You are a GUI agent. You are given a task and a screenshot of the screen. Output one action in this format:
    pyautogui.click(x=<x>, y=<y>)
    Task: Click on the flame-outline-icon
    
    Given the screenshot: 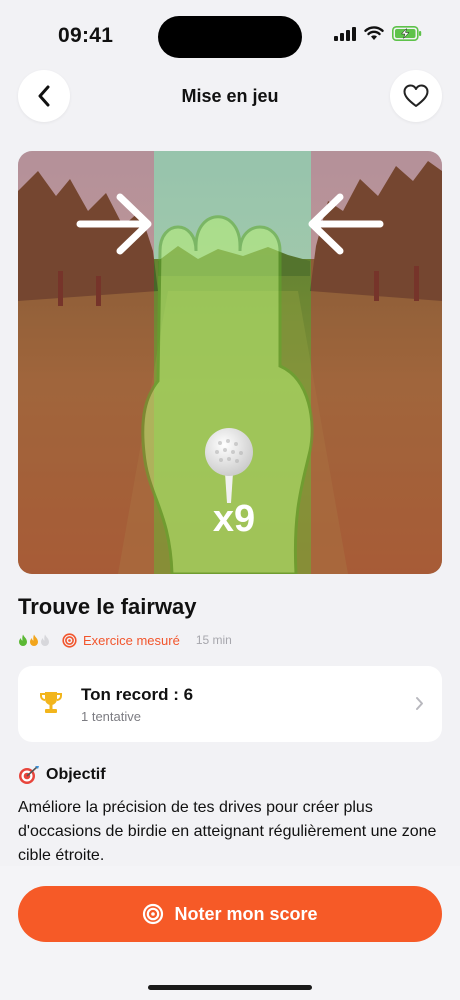 What is the action you would take?
    pyautogui.click(x=45, y=640)
    